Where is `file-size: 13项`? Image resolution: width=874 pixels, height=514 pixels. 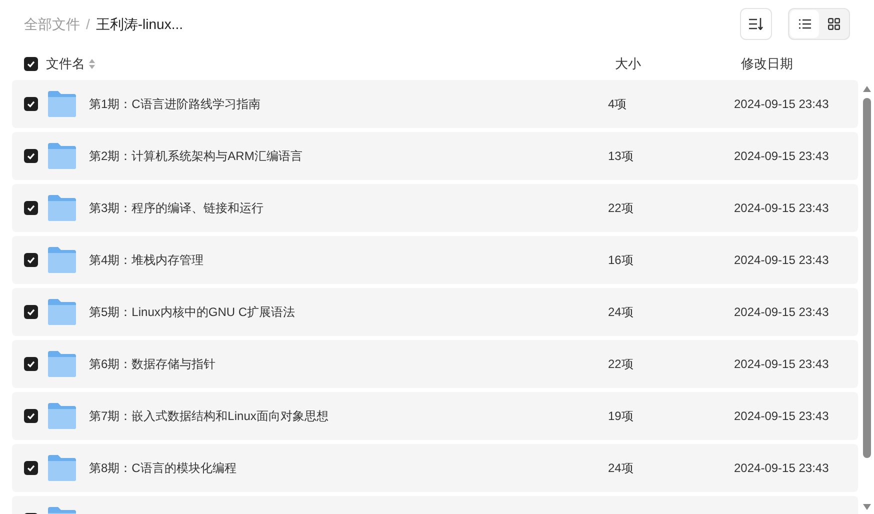
file-size: 13项 is located at coordinates (621, 156).